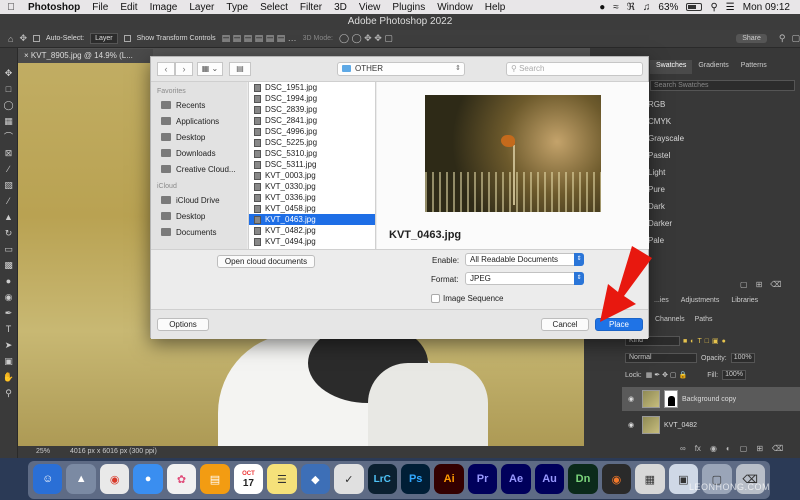  What do you see at coordinates (707, 341) in the screenshot?
I see `filter-shape-icon: □` at bounding box center [707, 341].